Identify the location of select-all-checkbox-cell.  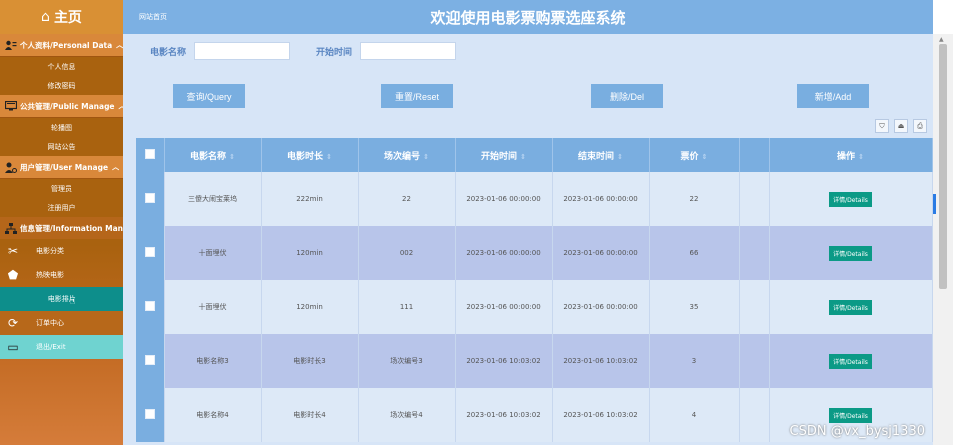
(150, 155).